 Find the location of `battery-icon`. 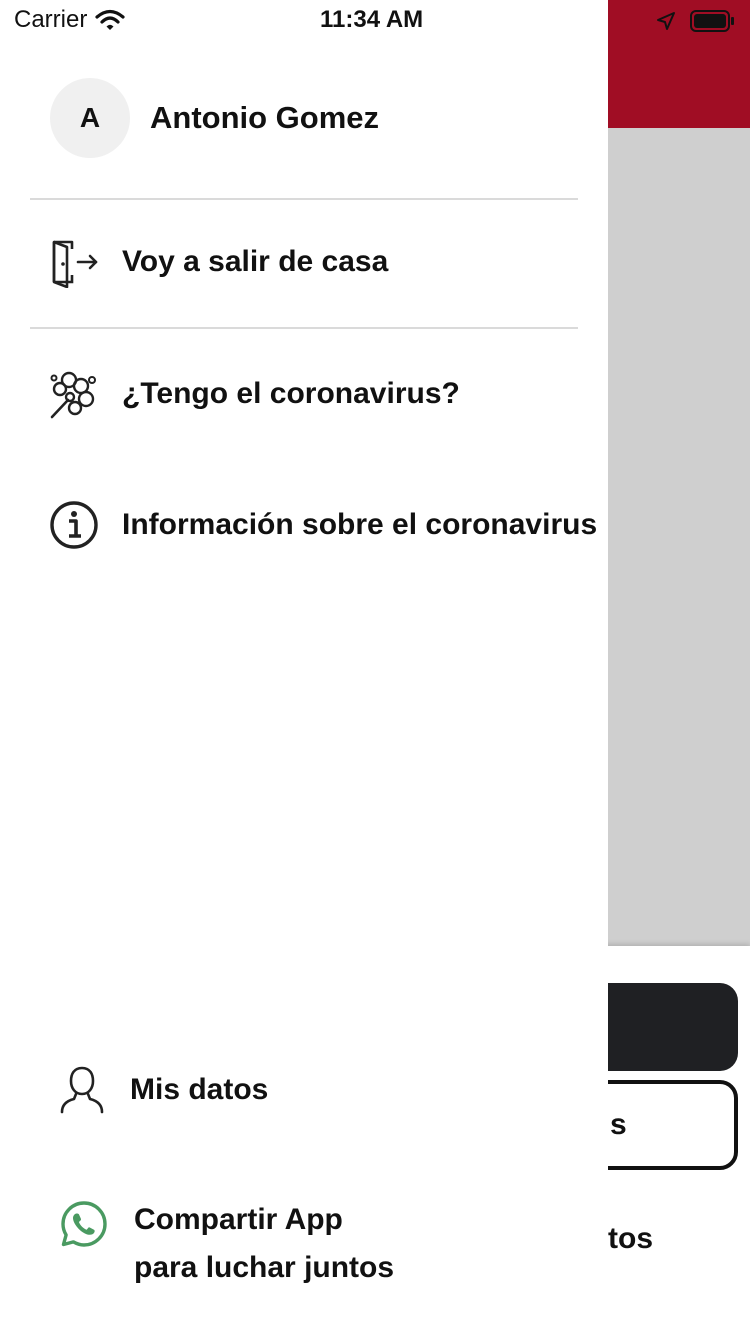

battery-icon is located at coordinates (712, 21).